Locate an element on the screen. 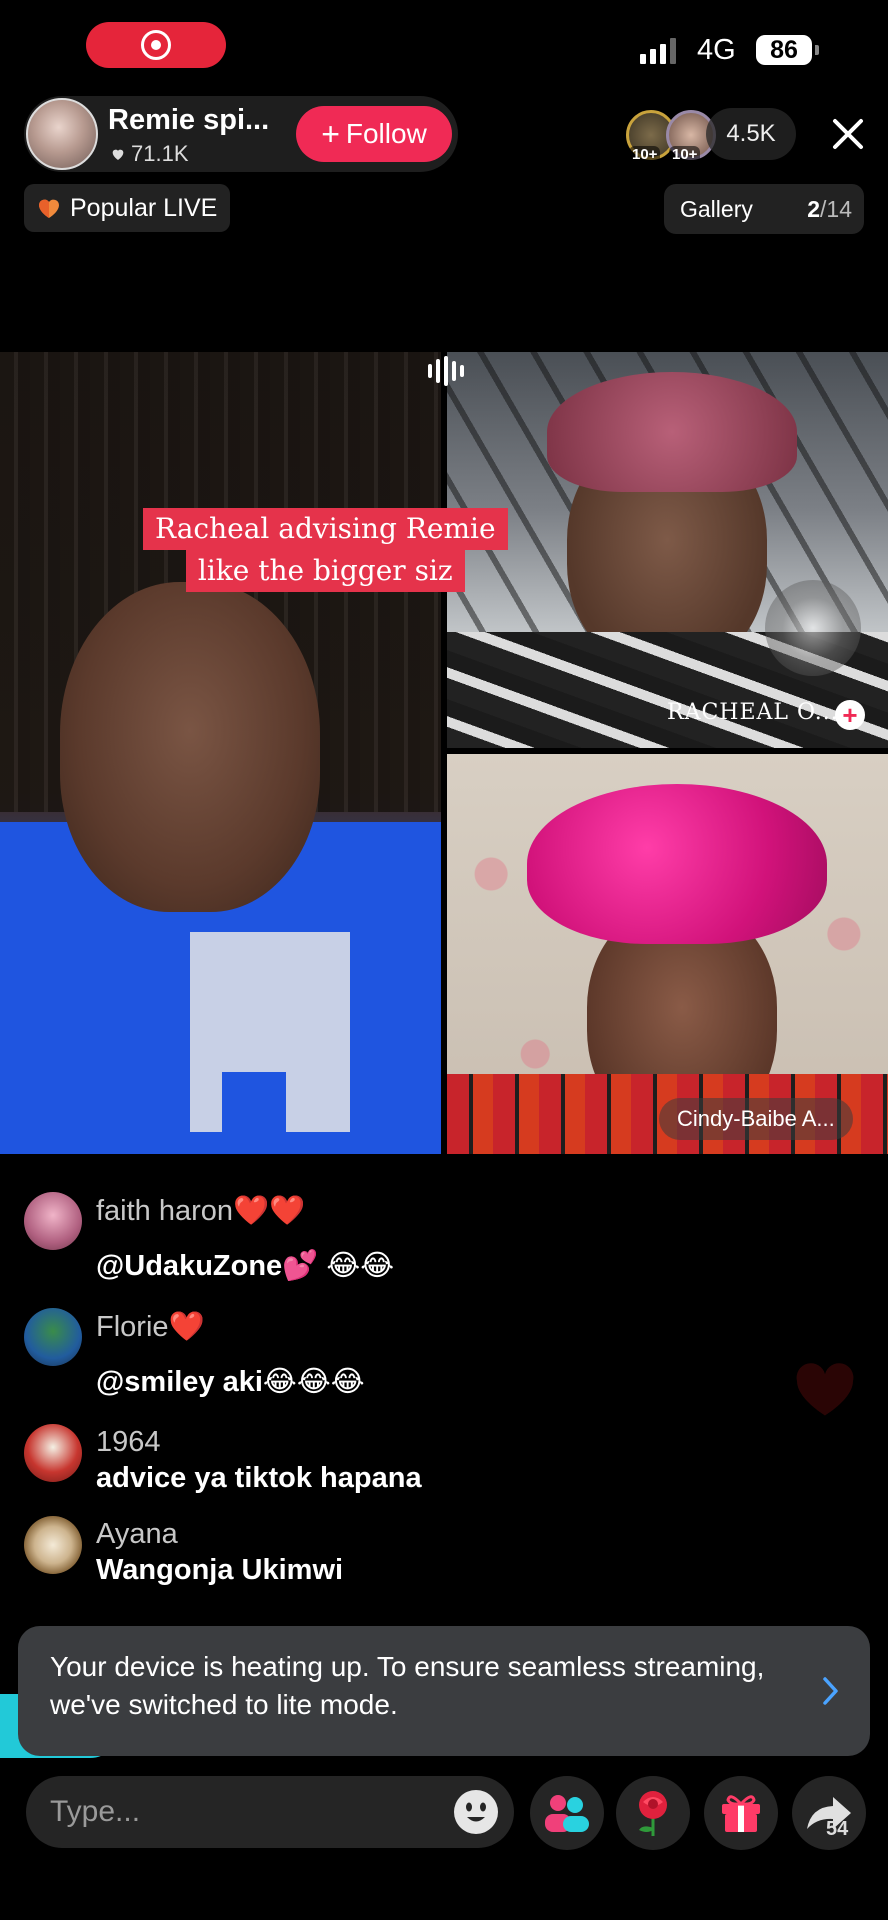 The width and height of the screenshot is (888, 1920). gift-icon is located at coordinates (741, 1813).